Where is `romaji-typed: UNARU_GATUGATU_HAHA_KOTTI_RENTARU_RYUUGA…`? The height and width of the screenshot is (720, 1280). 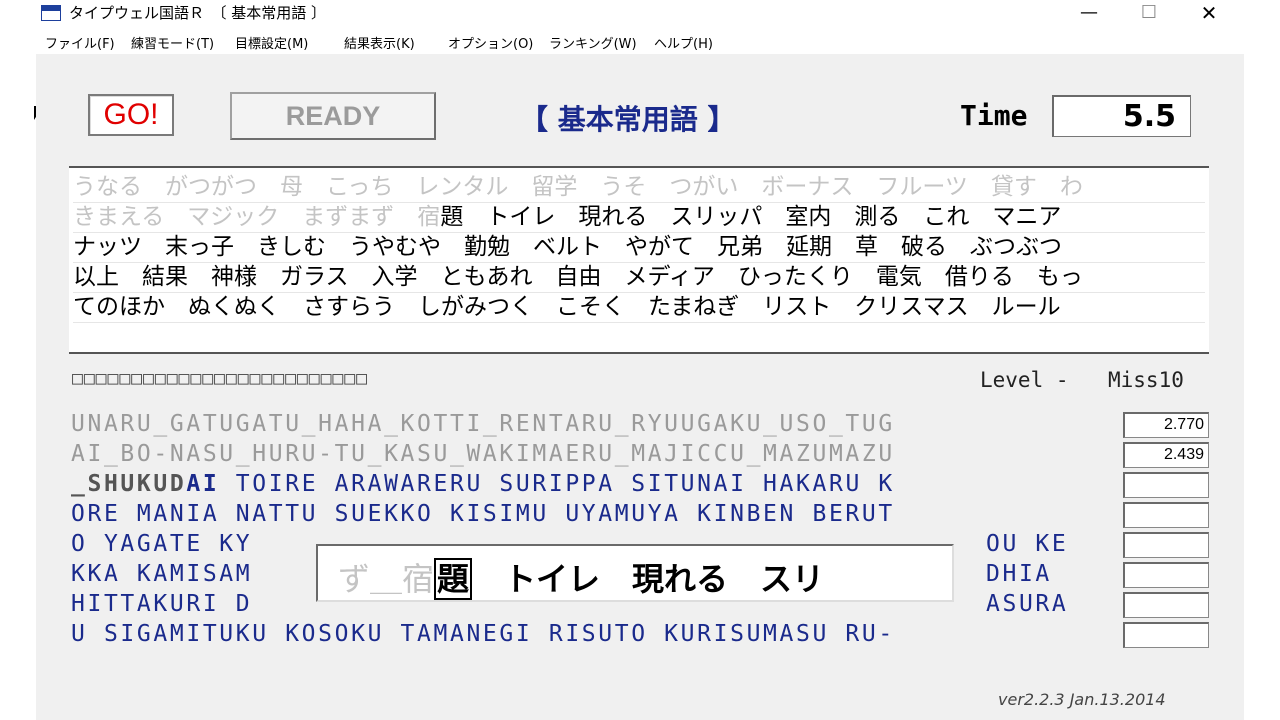 romaji-typed: UNARU_GATUGATU_HAHA_KOTTI_RENTARU_RYUUGA… is located at coordinates (483, 424).